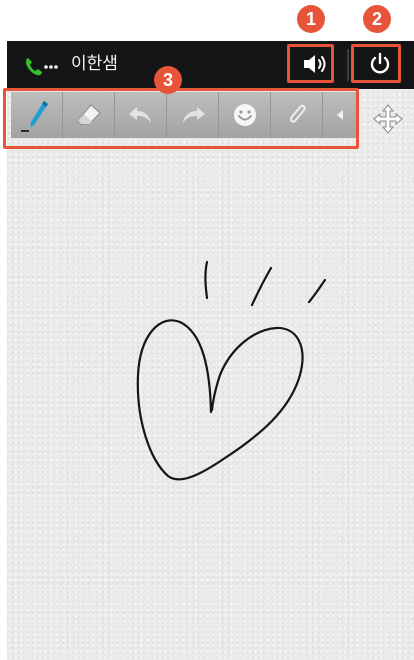  Describe the element at coordinates (311, 19) in the screenshot. I see `annotation-badge-1: 1` at that location.